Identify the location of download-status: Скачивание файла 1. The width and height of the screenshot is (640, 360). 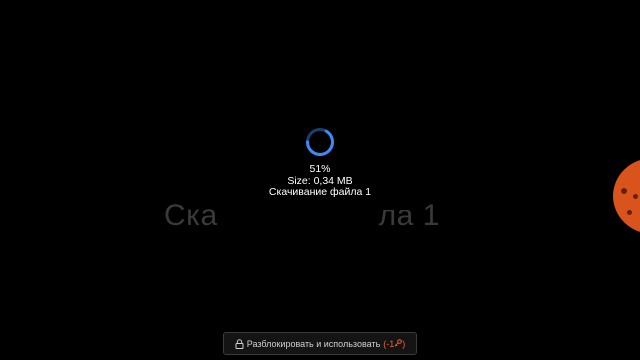
(320, 192).